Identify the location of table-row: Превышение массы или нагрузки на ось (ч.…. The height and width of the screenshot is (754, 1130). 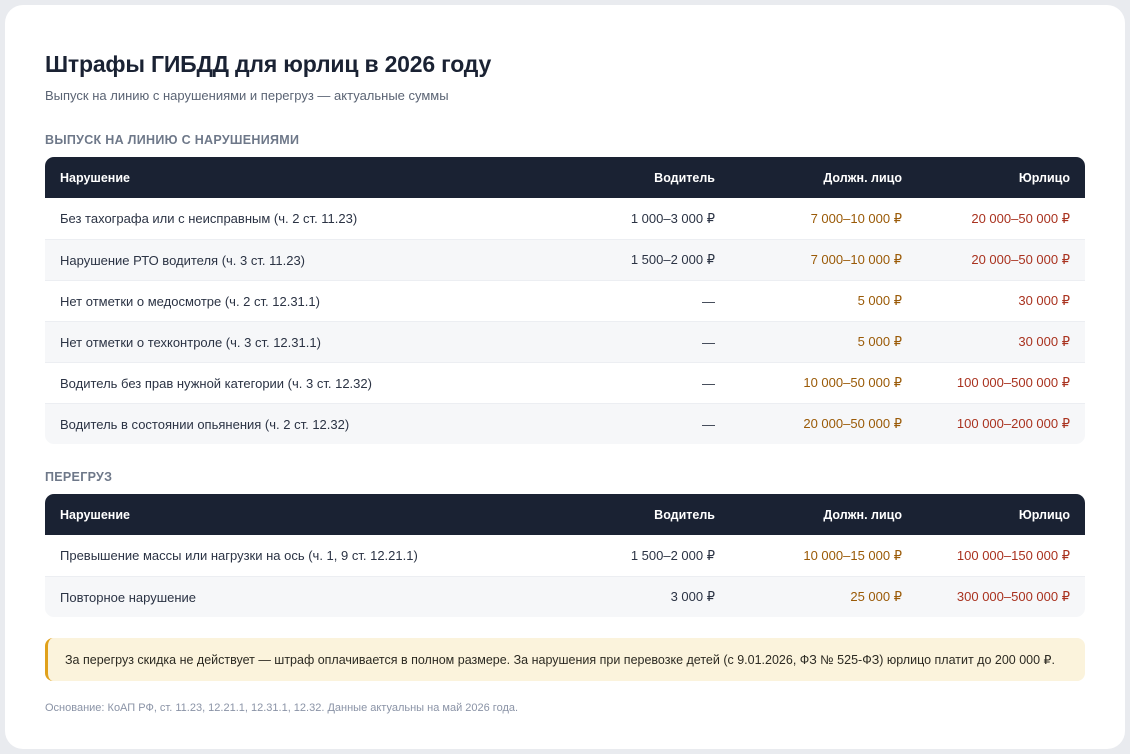
(565, 555).